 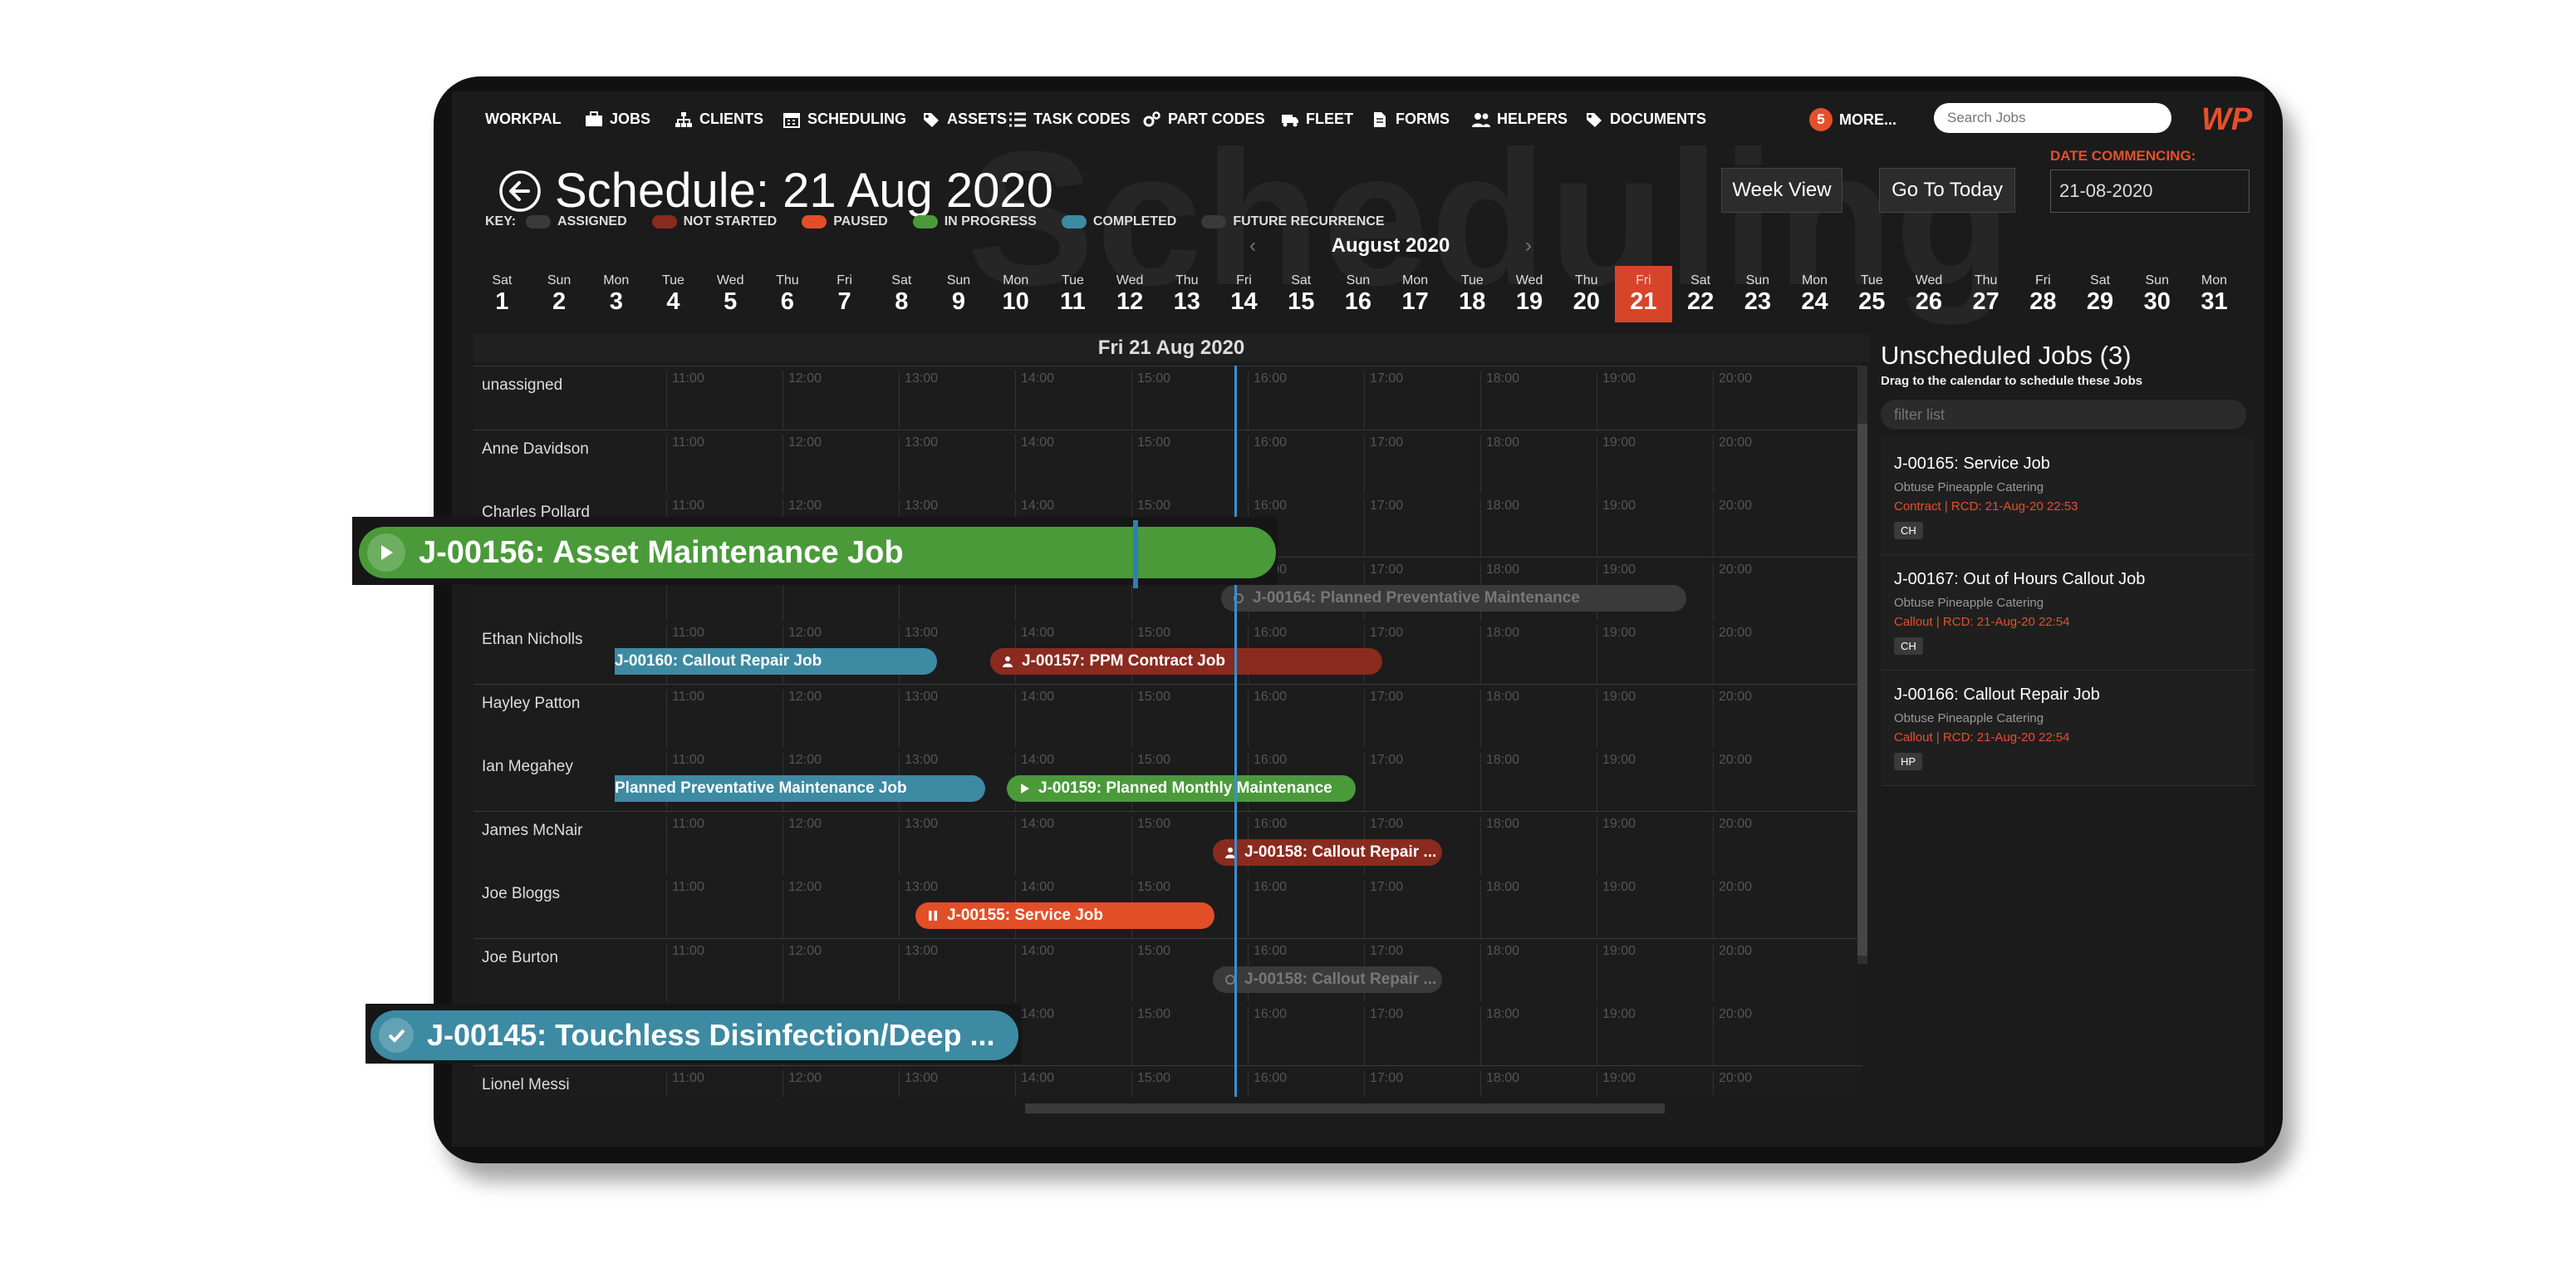 What do you see at coordinates (1520, 119) in the screenshot?
I see `nav-helpers: HELPERS` at bounding box center [1520, 119].